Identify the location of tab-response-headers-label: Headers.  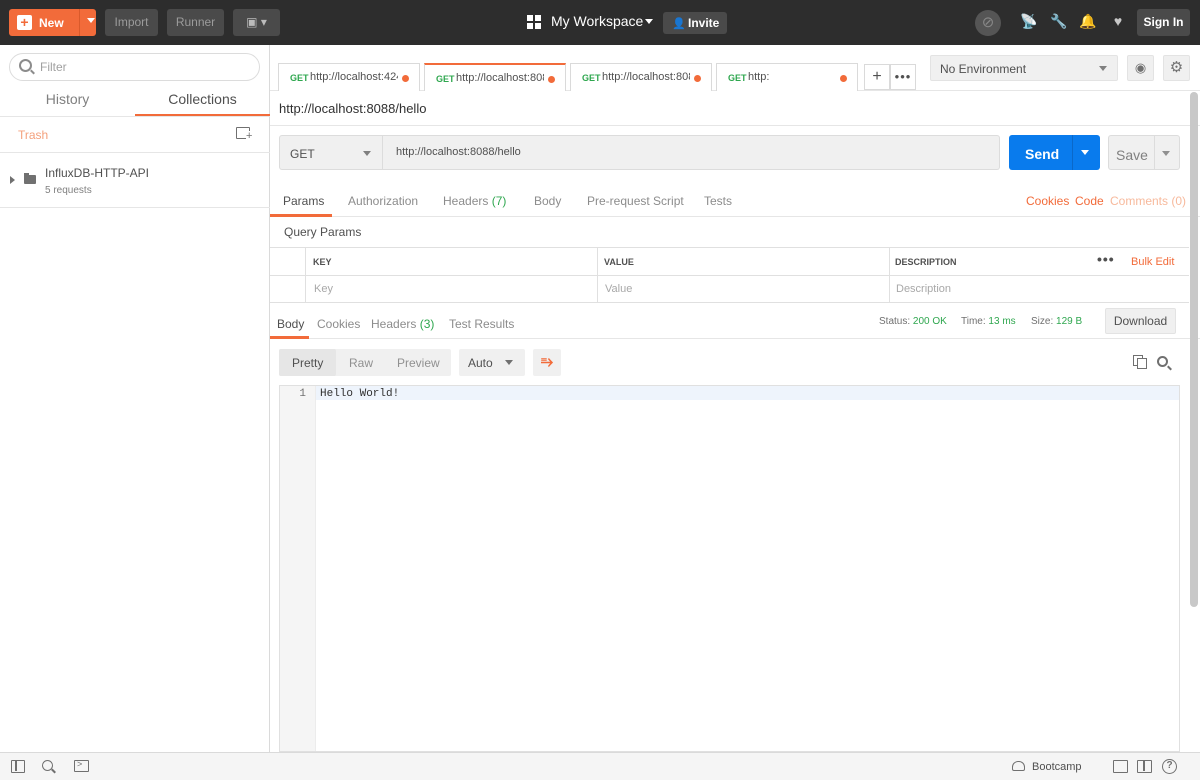
(394, 324).